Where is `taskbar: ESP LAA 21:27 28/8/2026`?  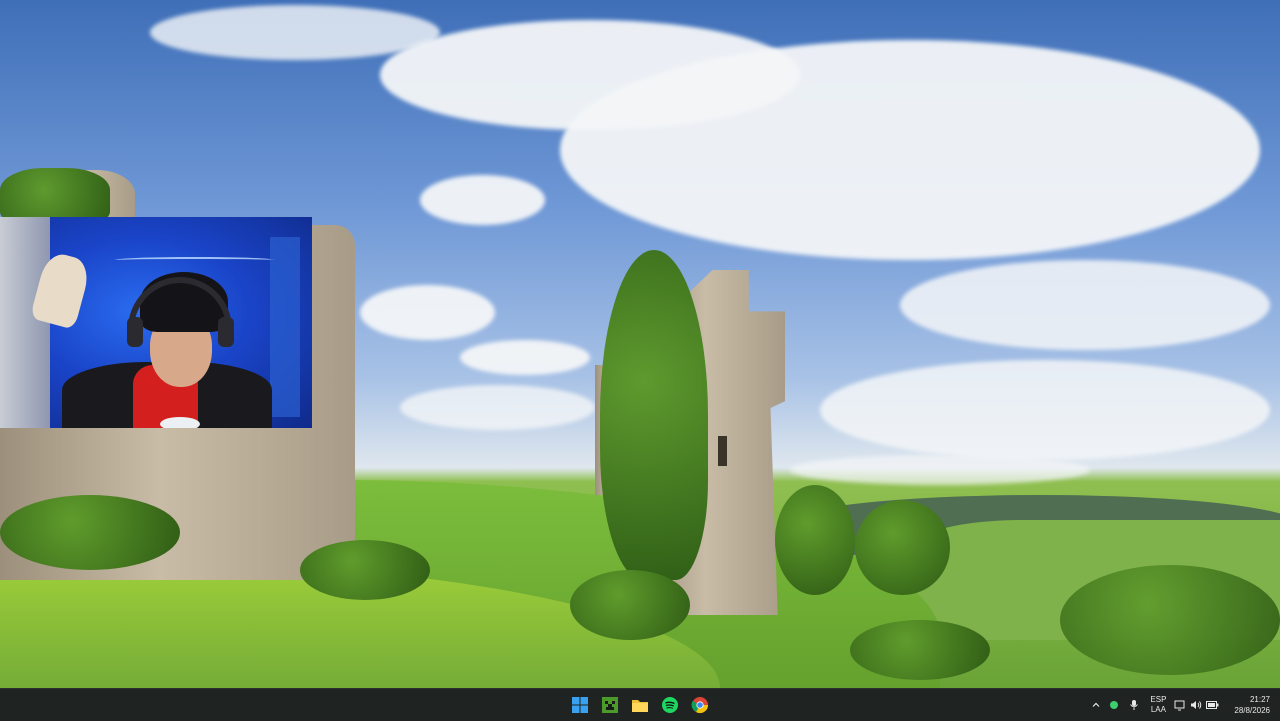
taskbar: ESP LAA 21:27 28/8/2026 is located at coordinates (640, 704).